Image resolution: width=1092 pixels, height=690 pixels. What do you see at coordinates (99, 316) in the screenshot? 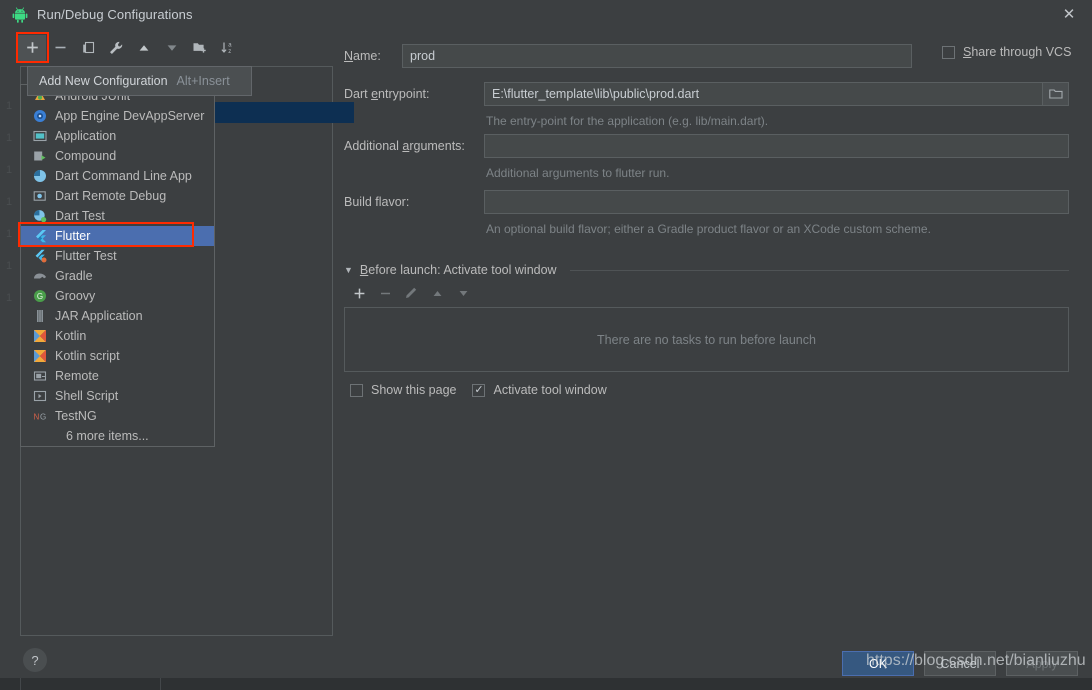
I see `menu-item-label: JAR Application` at bounding box center [99, 316].